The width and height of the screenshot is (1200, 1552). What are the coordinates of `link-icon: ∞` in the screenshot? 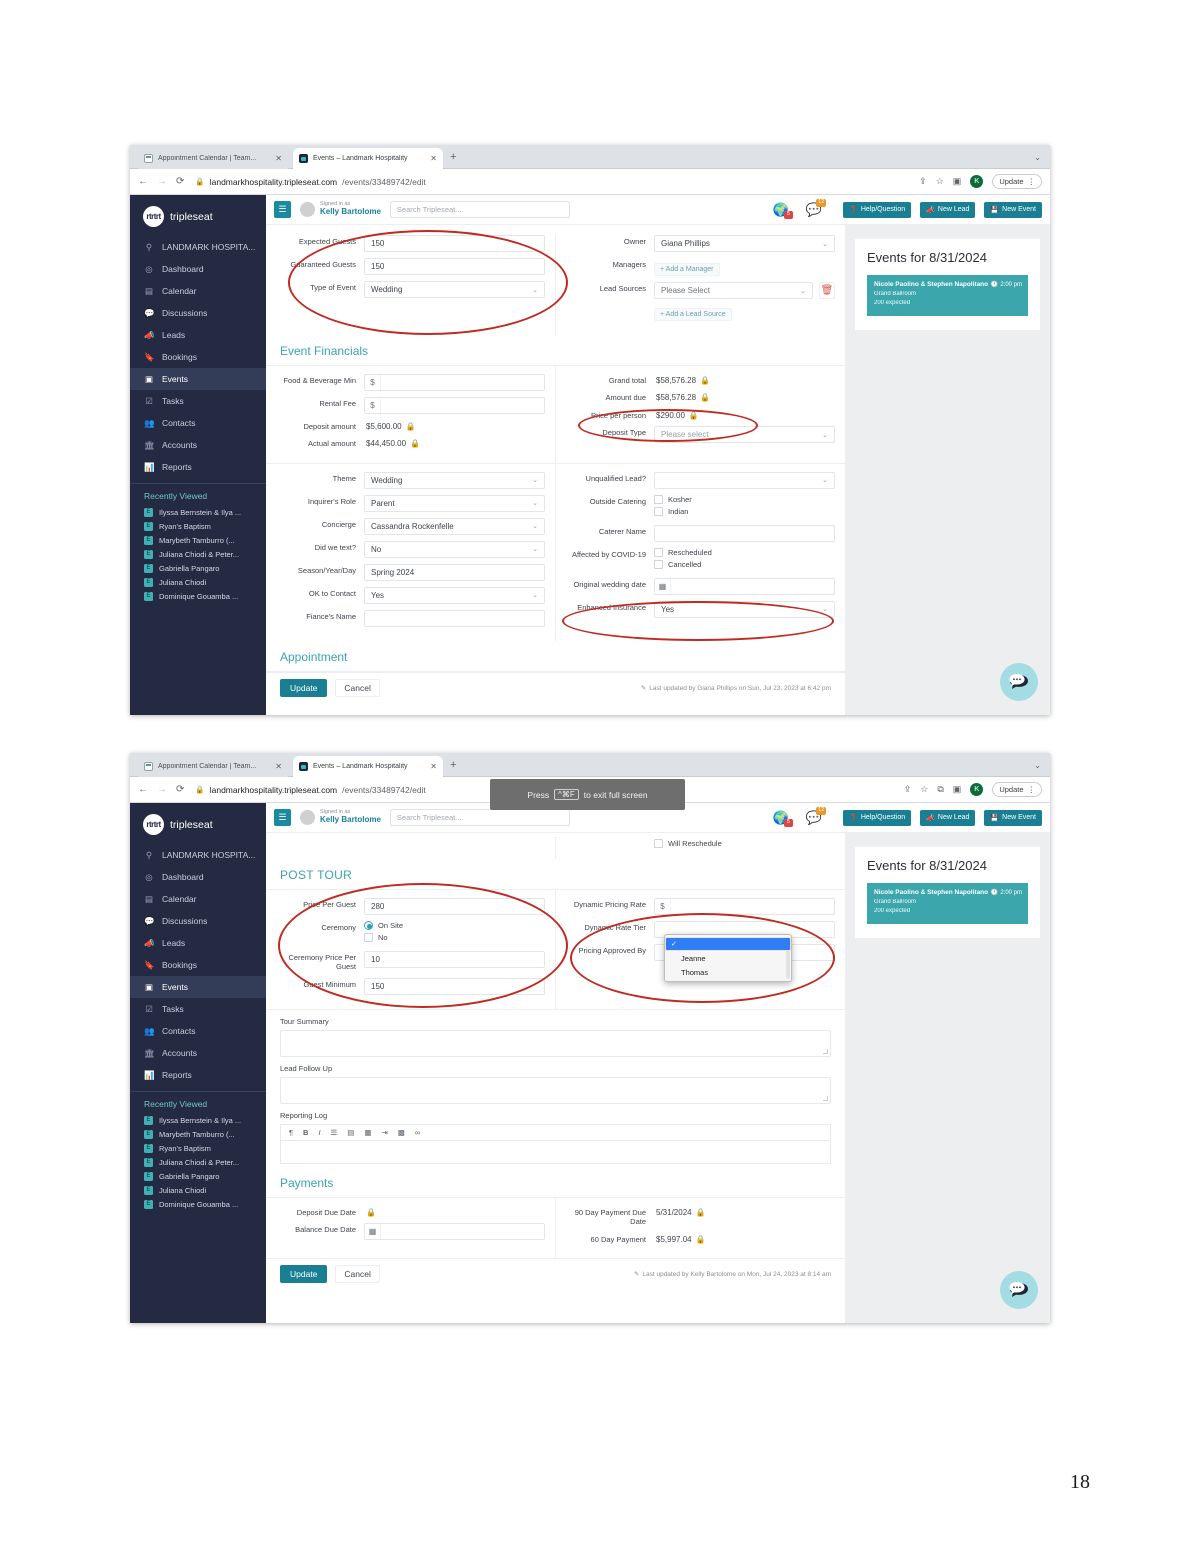 It's located at (417, 1132).